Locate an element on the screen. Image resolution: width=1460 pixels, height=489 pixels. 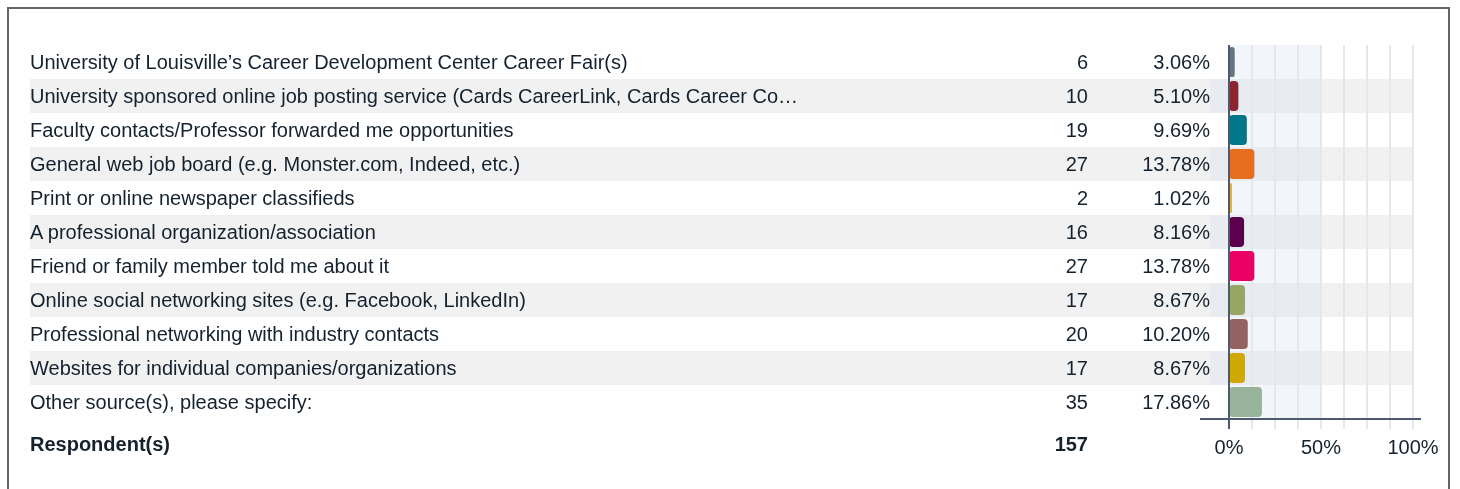
percent-value: 8.16% is located at coordinates (1149, 232).